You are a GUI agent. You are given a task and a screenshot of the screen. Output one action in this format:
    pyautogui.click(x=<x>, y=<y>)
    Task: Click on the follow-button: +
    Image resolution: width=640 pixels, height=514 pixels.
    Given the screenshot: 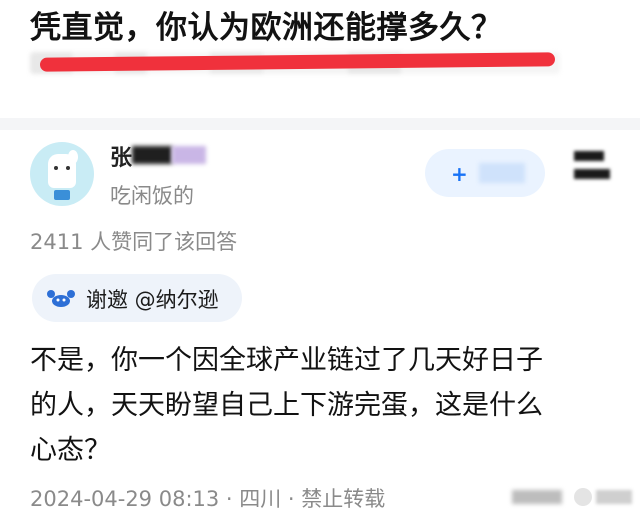 What is the action you would take?
    pyautogui.click(x=485, y=173)
    